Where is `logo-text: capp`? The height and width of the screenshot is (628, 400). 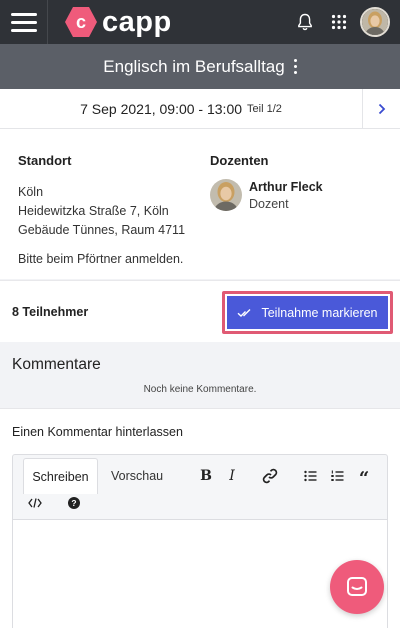 logo-text: capp is located at coordinates (137, 21).